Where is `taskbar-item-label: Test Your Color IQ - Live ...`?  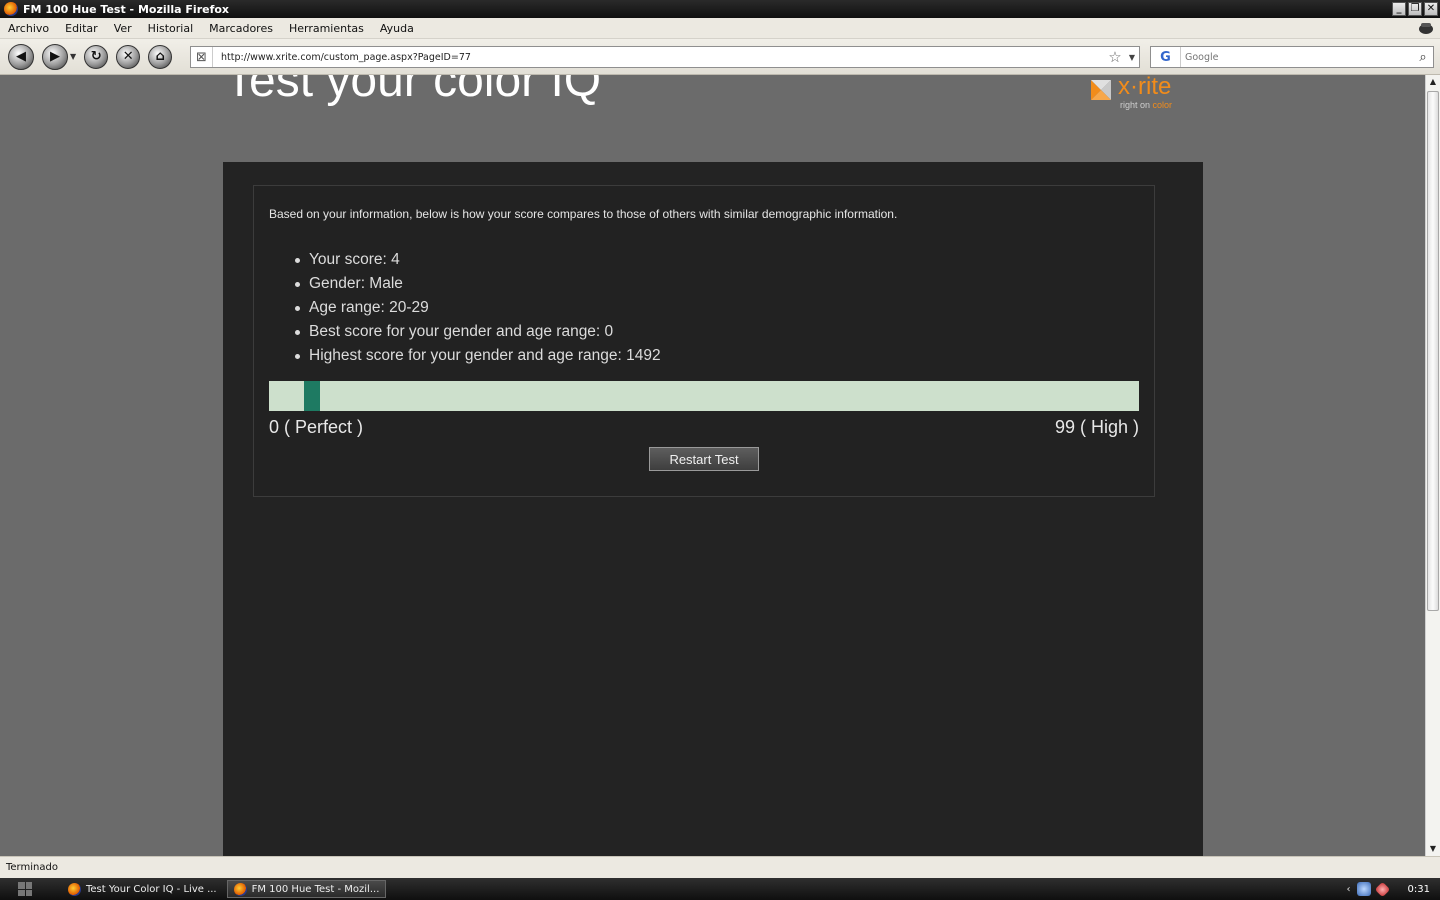
taskbar-item-label: Test Your Color IQ - Live ... is located at coordinates (151, 889).